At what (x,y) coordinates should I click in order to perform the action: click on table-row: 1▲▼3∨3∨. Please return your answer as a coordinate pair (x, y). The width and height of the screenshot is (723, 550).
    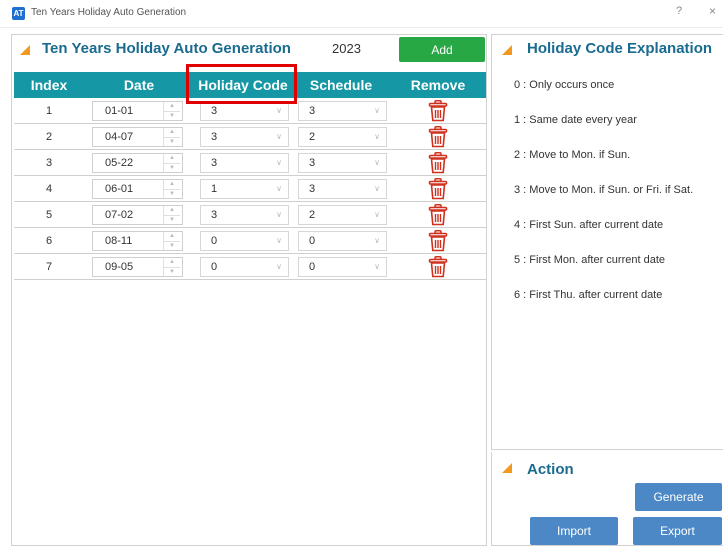
    Looking at the image, I should click on (250, 111).